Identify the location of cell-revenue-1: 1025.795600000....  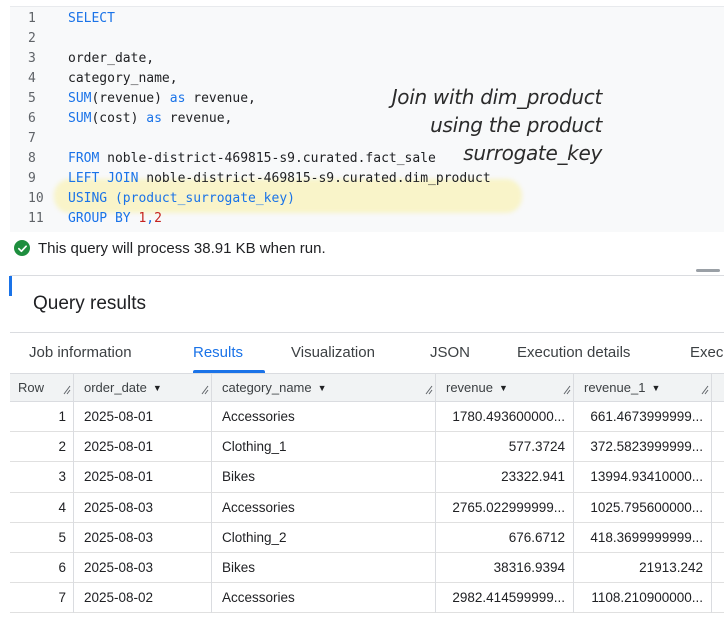
(638, 508).